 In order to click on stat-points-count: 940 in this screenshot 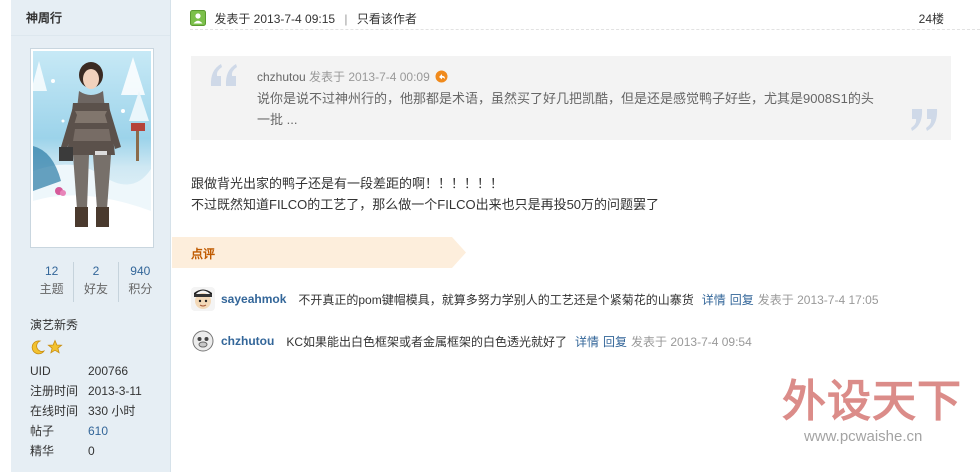, I will do `click(140, 271)`.